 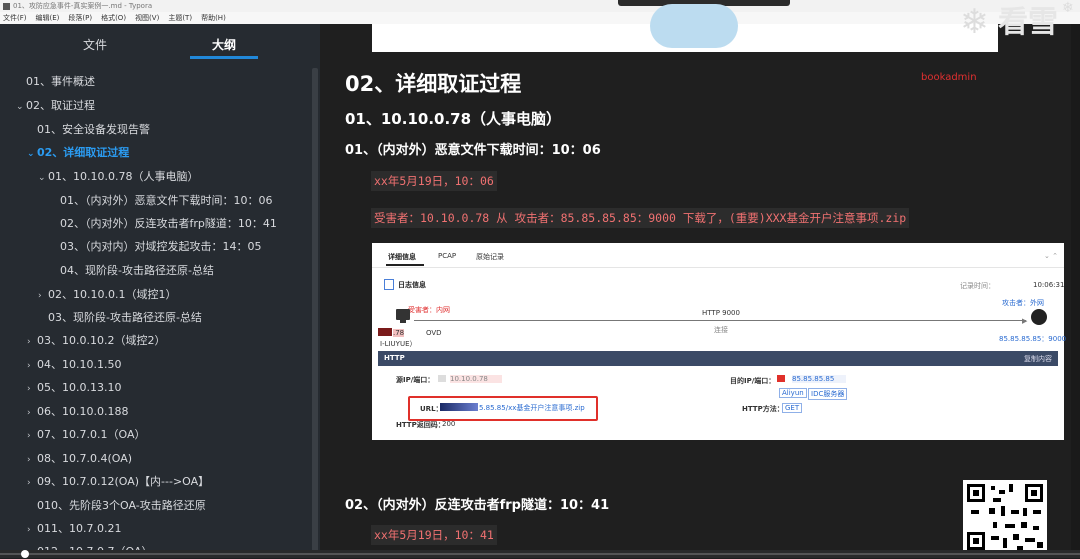 What do you see at coordinates (447, 256) in the screenshot?
I see `shot-tab-pcap: PCAP` at bounding box center [447, 256].